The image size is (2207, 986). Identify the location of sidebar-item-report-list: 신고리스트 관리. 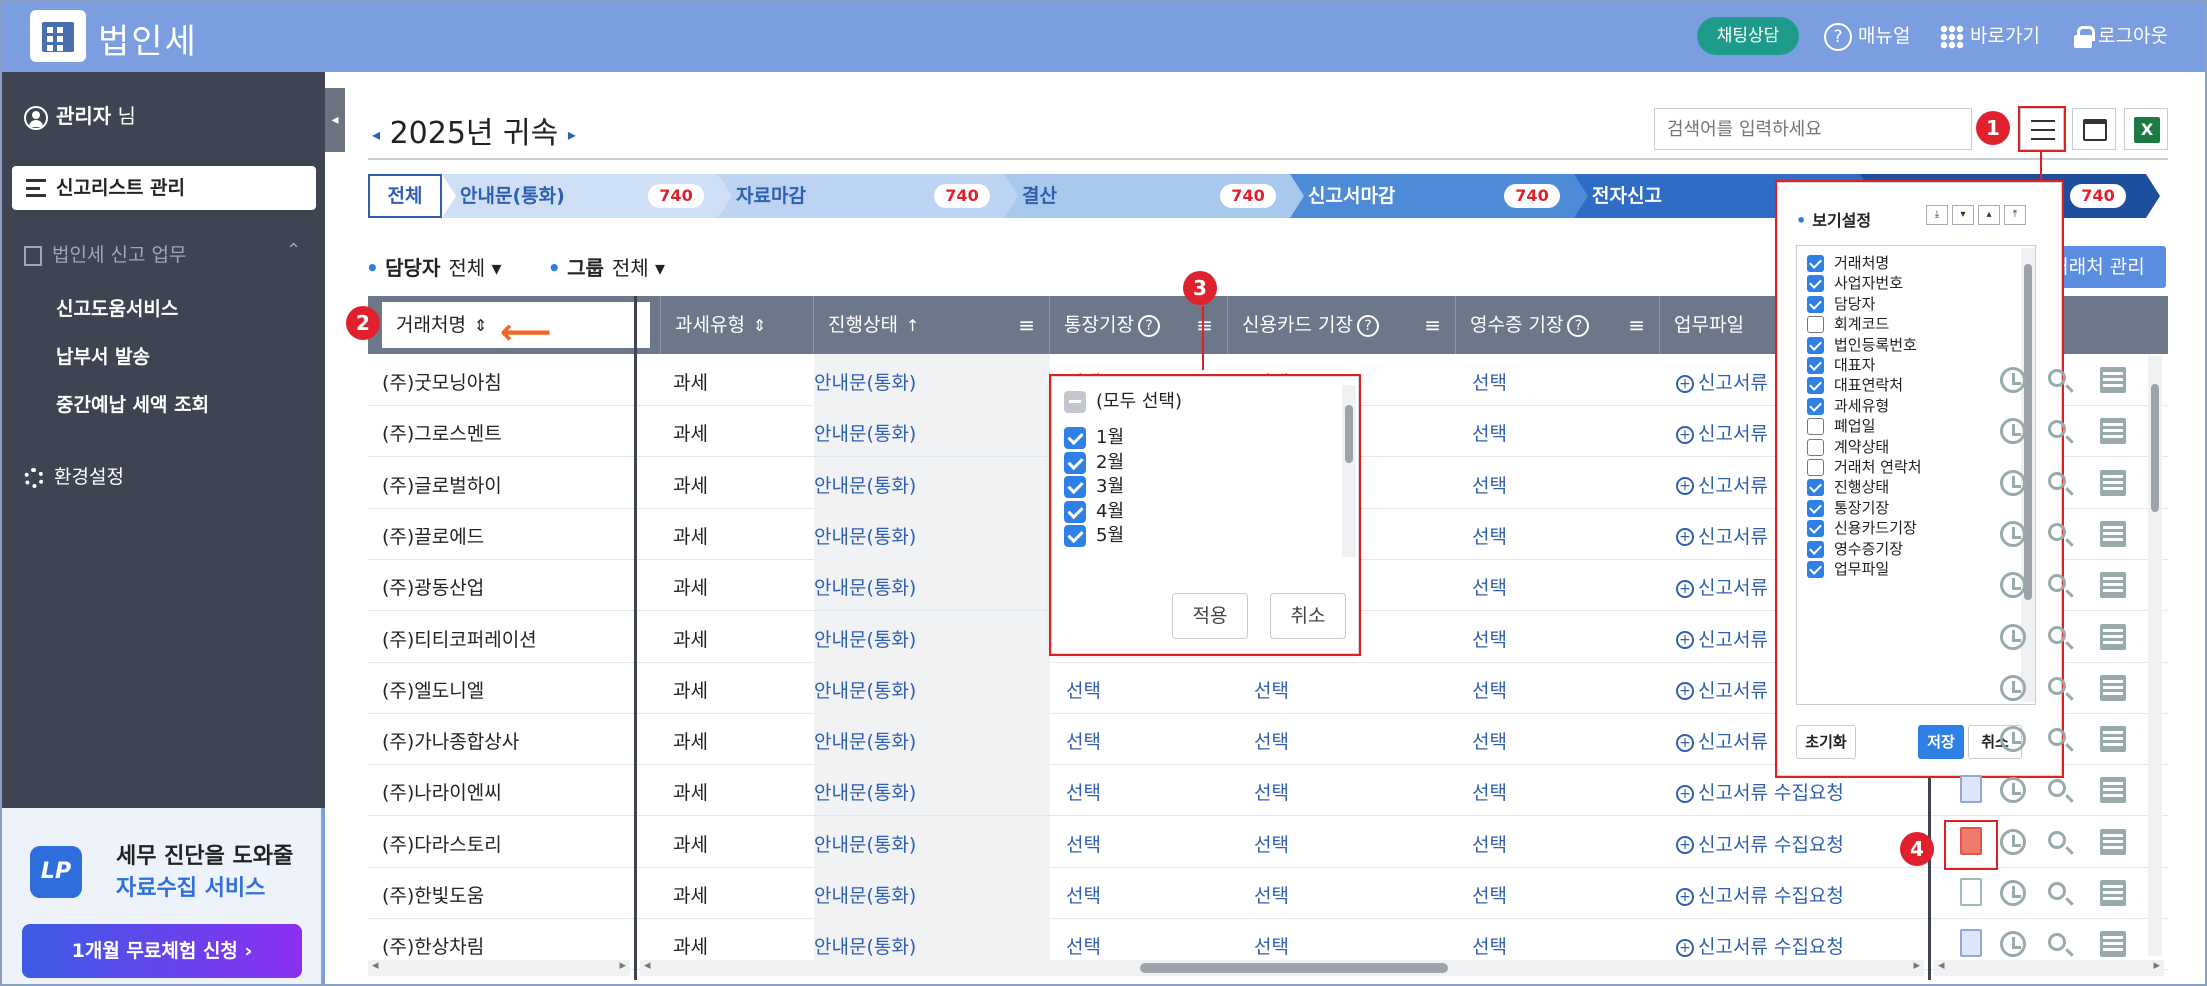
(164, 188).